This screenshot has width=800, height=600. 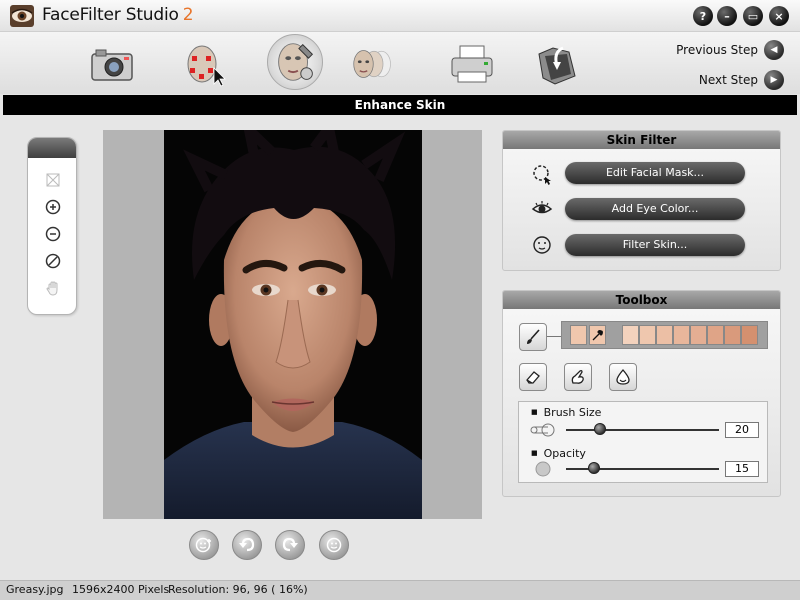 What do you see at coordinates (400, 63) in the screenshot?
I see `steps-toolbar: Previous Step ◀ Next Step ▶` at bounding box center [400, 63].